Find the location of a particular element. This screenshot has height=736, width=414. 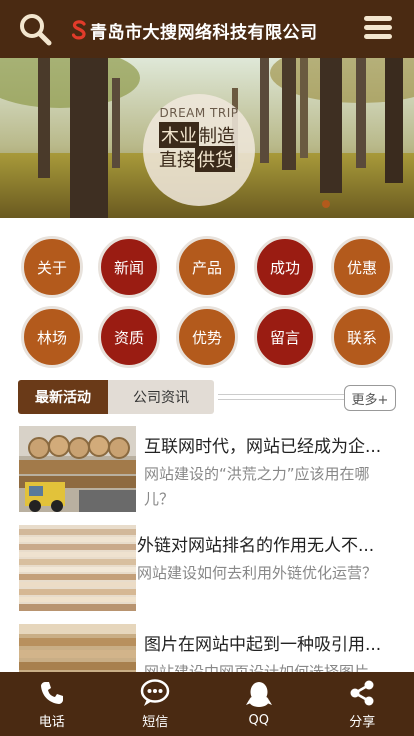

share-icon is located at coordinates (362, 693).